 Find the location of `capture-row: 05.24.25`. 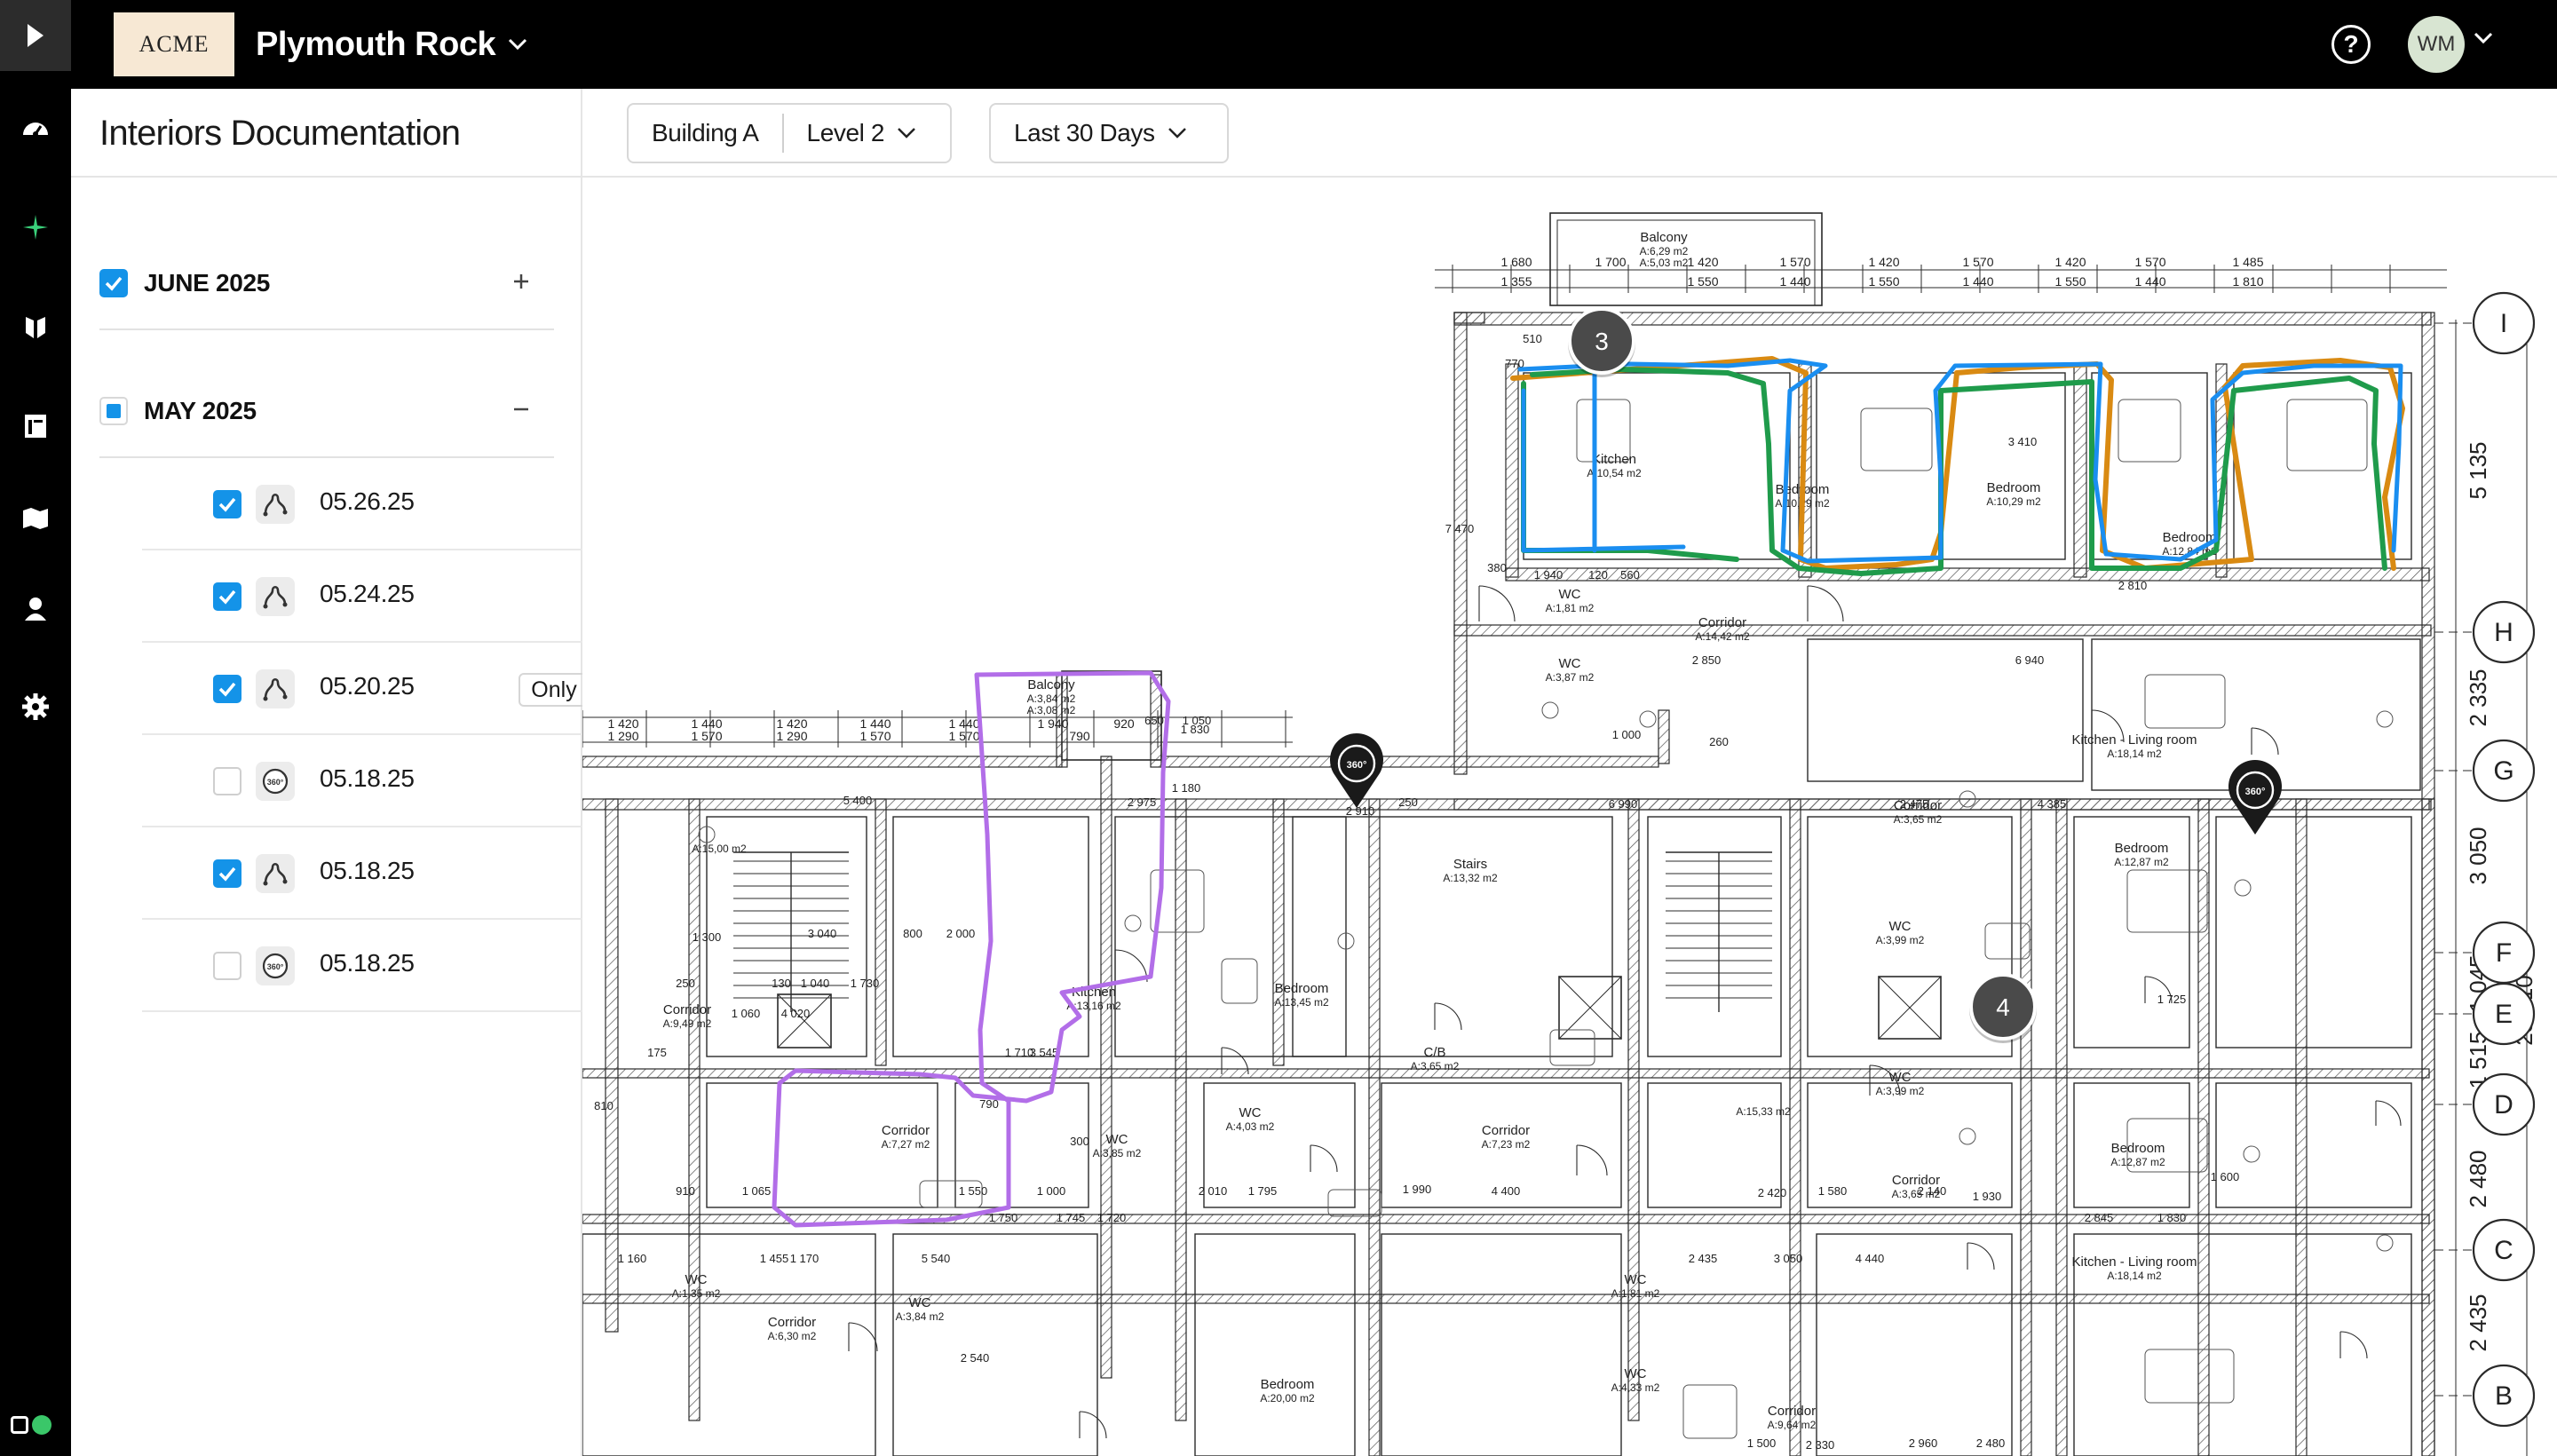

capture-row: 05.24.25 is located at coordinates (383, 596).